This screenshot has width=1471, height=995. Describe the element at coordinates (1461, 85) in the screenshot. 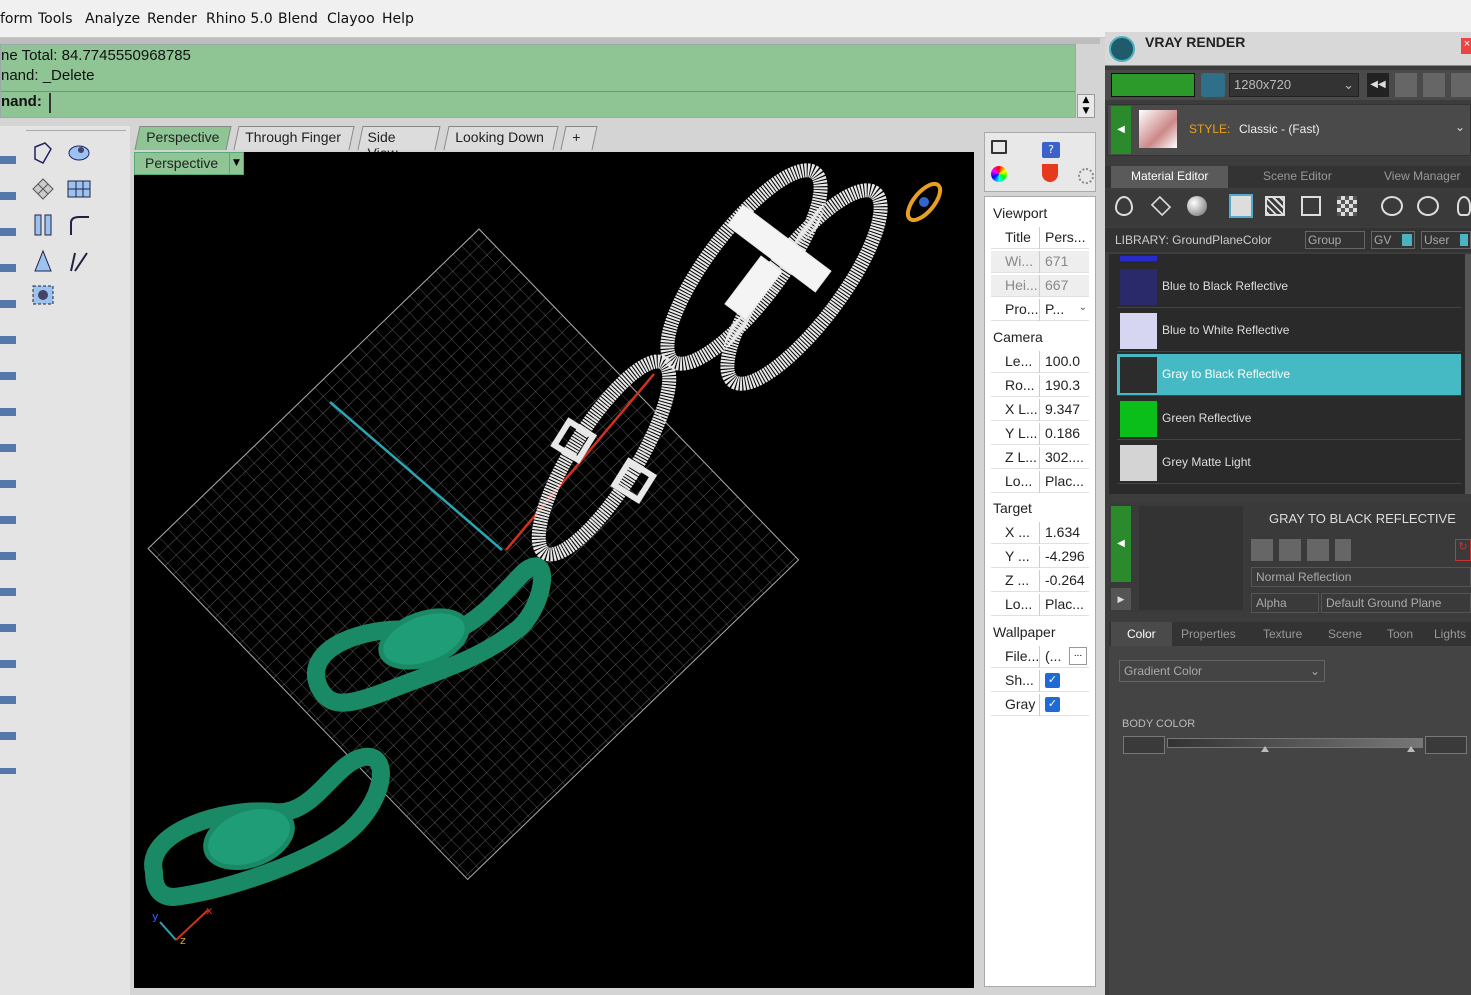

I see `more-icon` at that location.